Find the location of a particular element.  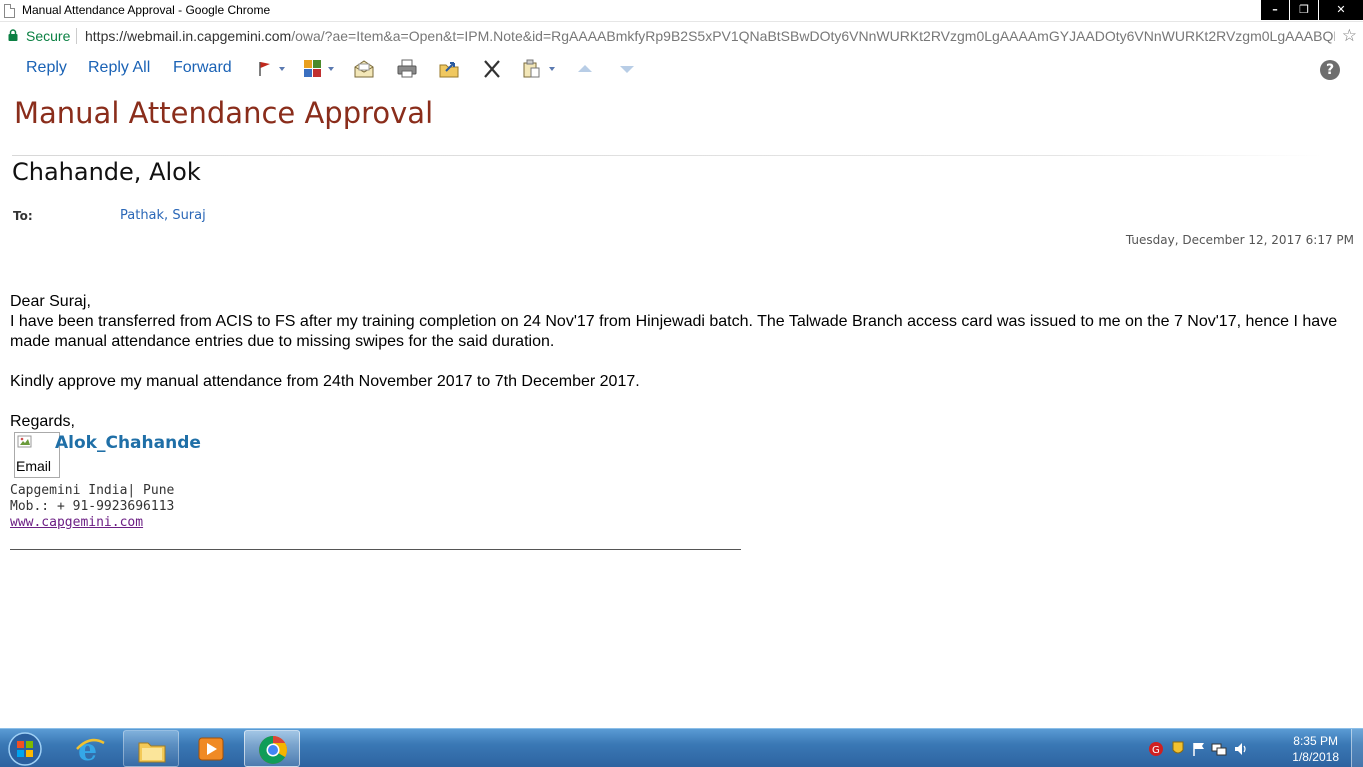

junk-mail-icon is located at coordinates (533, 69).